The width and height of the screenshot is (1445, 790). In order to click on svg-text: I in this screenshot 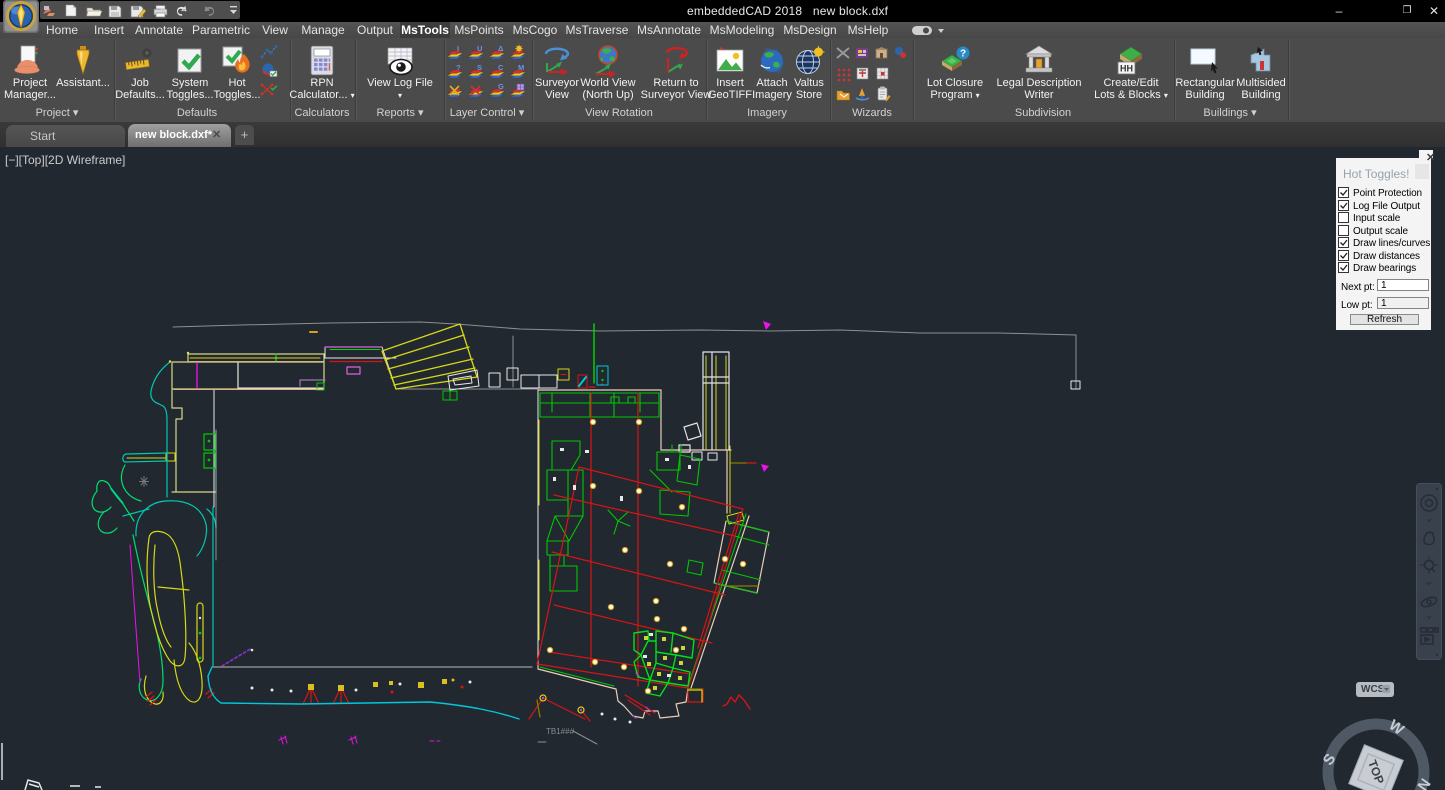, I will do `click(458, 48)`.